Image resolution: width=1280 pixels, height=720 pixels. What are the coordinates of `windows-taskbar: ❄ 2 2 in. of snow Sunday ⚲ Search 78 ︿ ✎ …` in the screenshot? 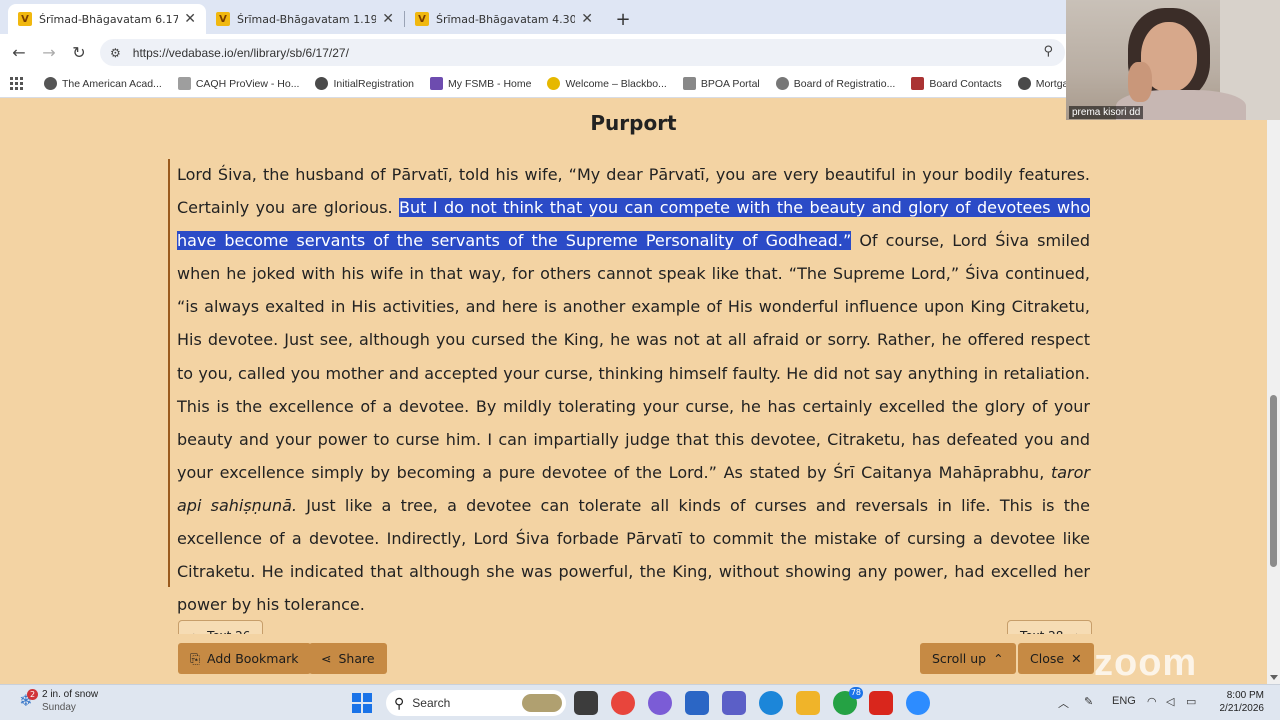 It's located at (640, 702).